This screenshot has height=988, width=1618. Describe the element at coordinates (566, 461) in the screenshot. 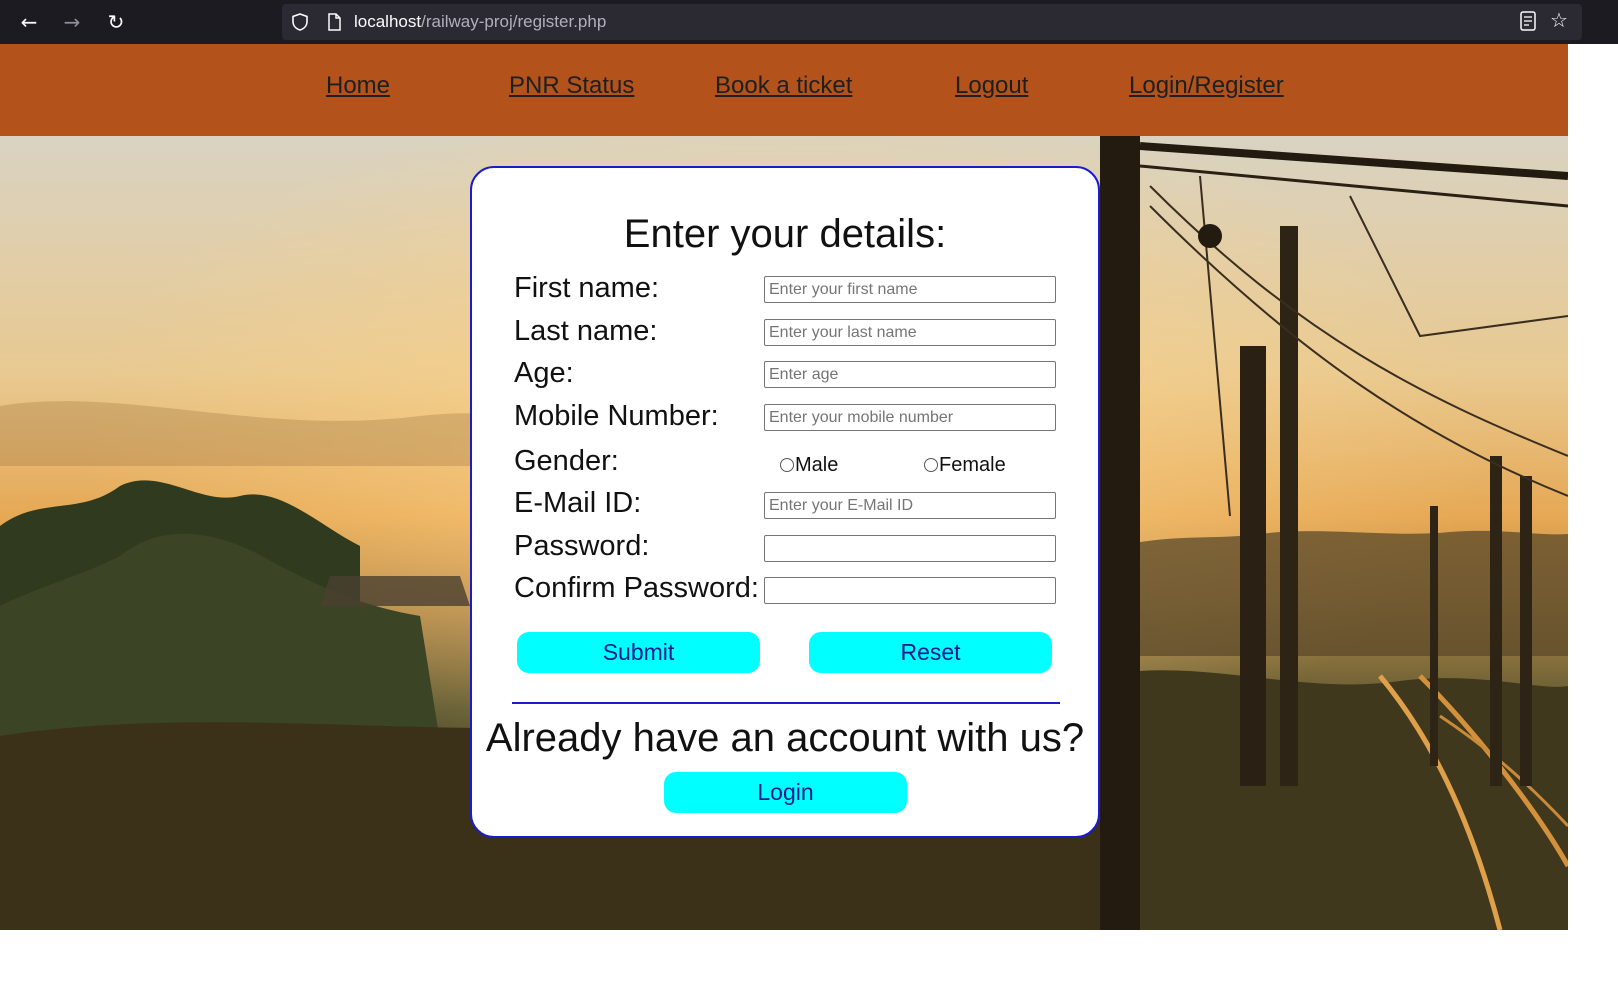

I see `gender-label: Gender:` at that location.